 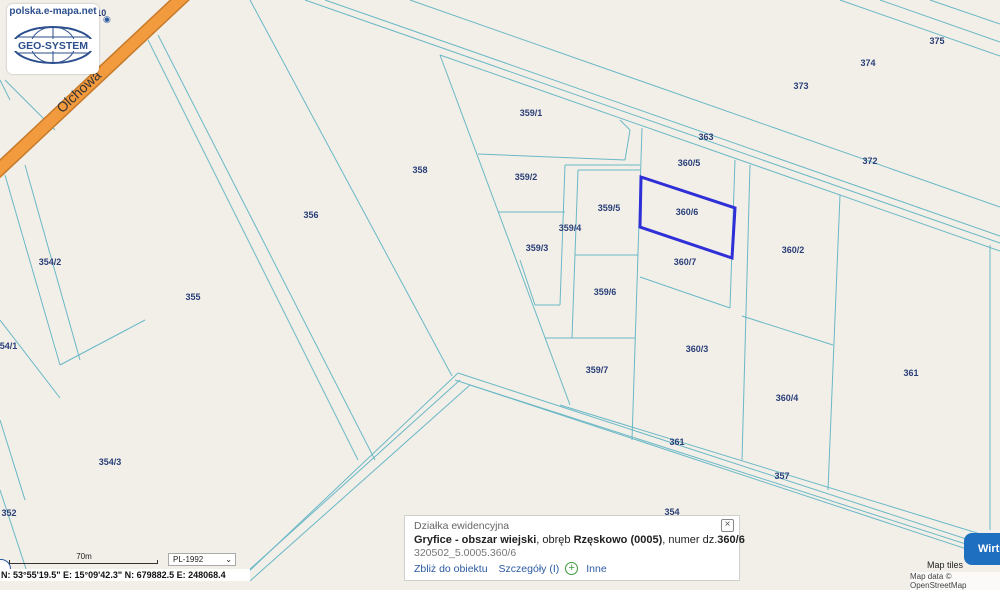 What do you see at coordinates (310, 215) in the screenshot?
I see `parcel-label: 356` at bounding box center [310, 215].